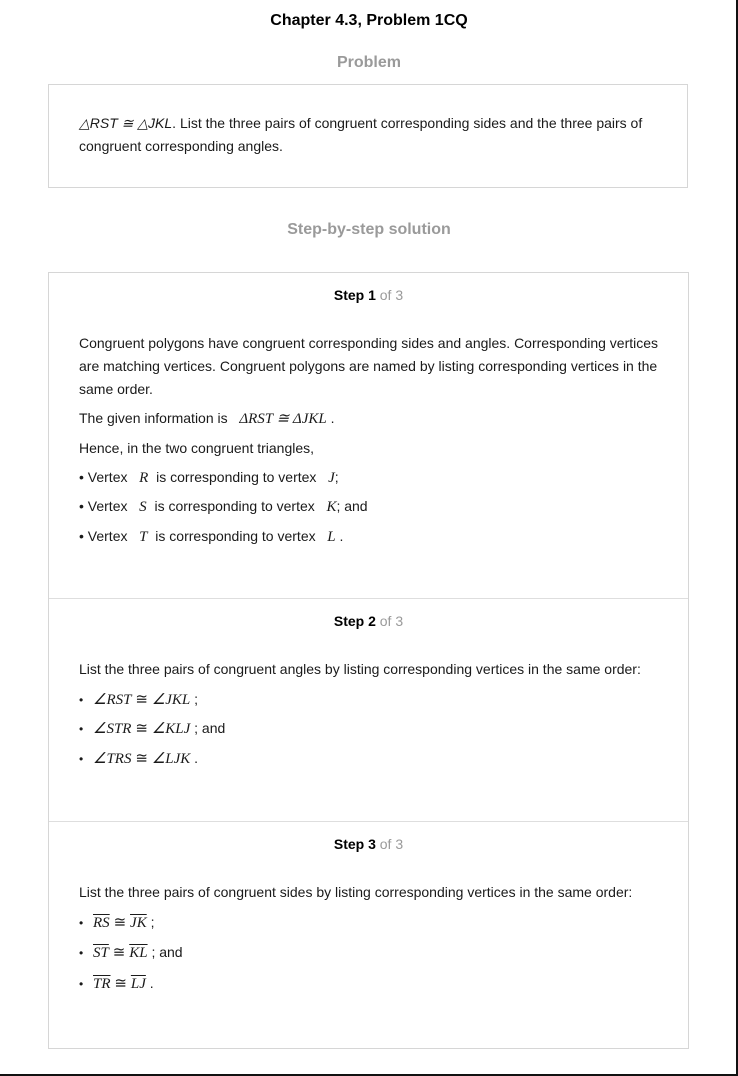 Image resolution: width=738 pixels, height=1076 pixels. Describe the element at coordinates (143, 537) in the screenshot. I see `vertex-t: T` at that location.